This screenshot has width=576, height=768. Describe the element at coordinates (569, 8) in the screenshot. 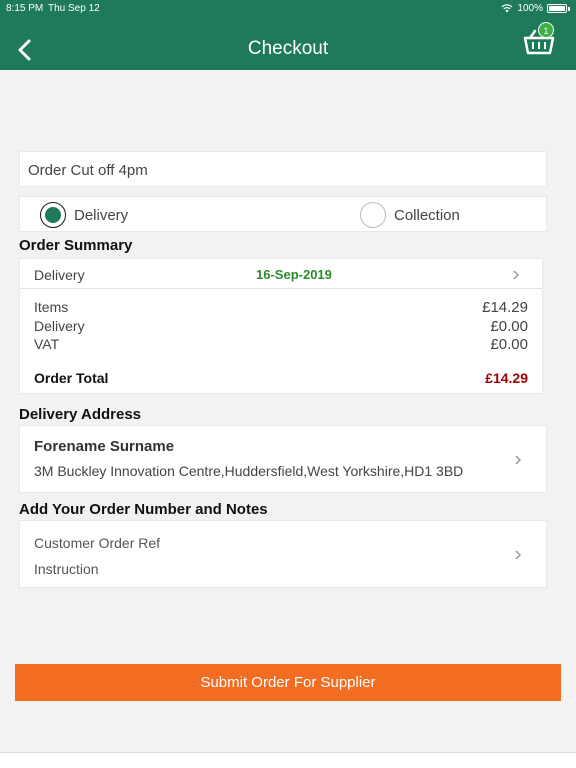

I see `battery-nub` at that location.